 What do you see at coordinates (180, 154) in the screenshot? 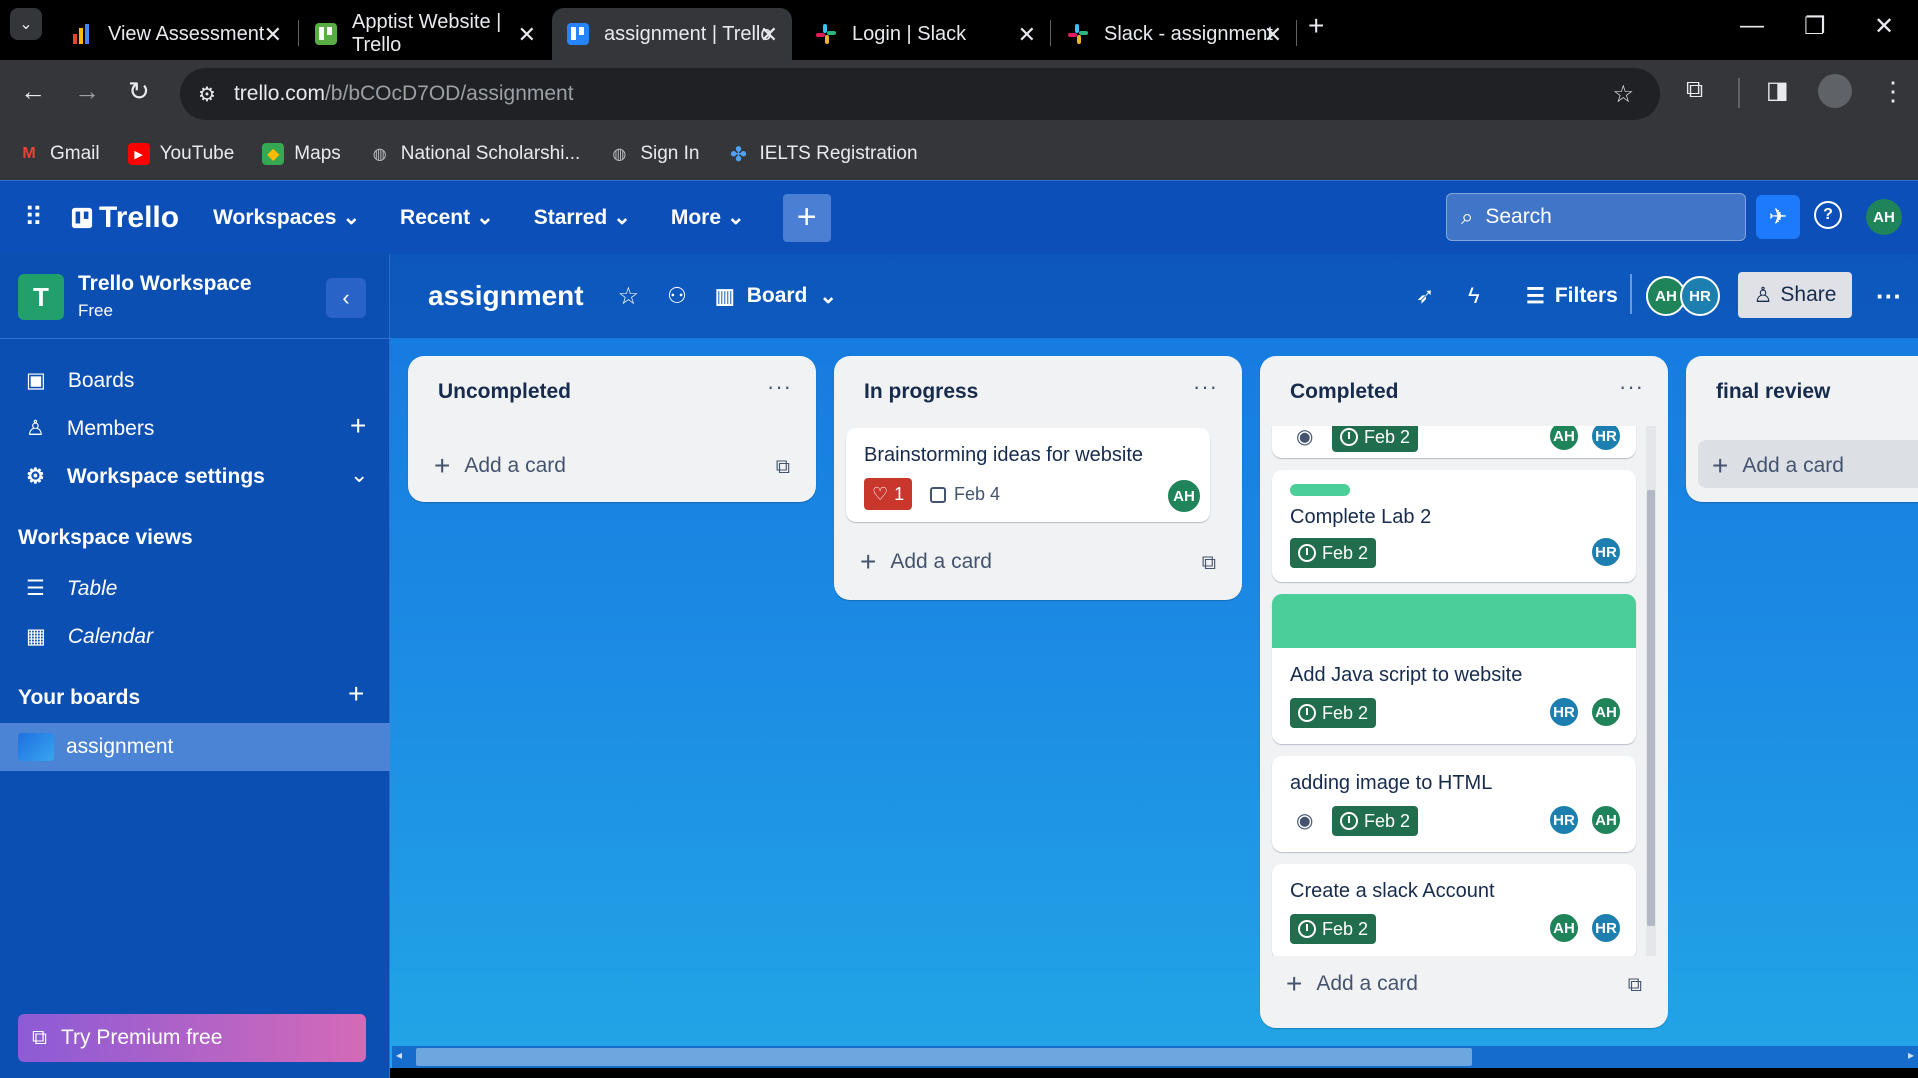
I see `bookmark-youtube: ▶ YouTube` at bounding box center [180, 154].